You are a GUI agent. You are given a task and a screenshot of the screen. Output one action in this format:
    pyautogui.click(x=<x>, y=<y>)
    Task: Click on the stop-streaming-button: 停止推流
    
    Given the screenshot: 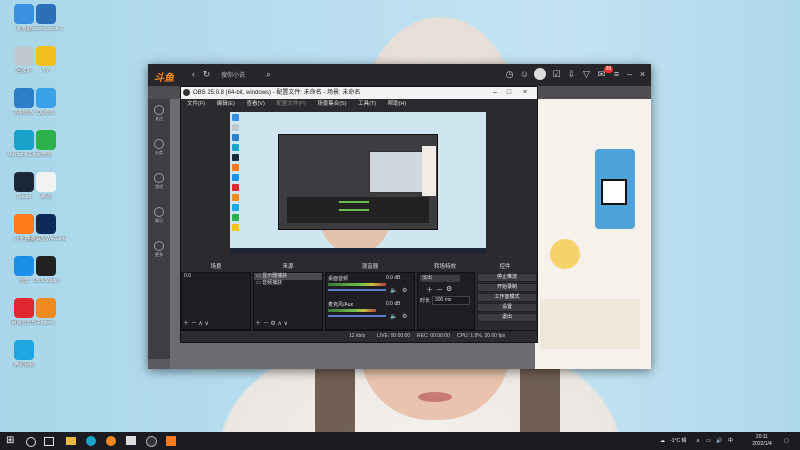 What is the action you would take?
    pyautogui.click(x=507, y=277)
    